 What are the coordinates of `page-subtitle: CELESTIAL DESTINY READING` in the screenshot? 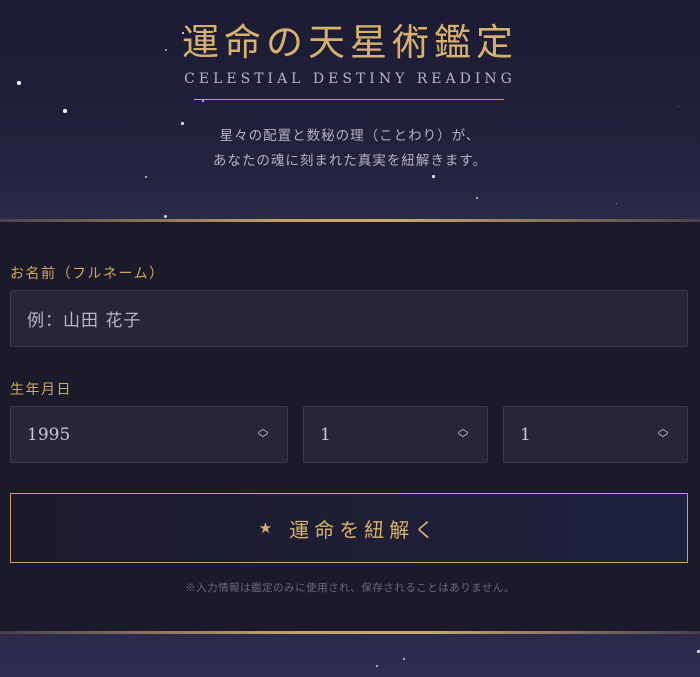 It's located at (350, 79).